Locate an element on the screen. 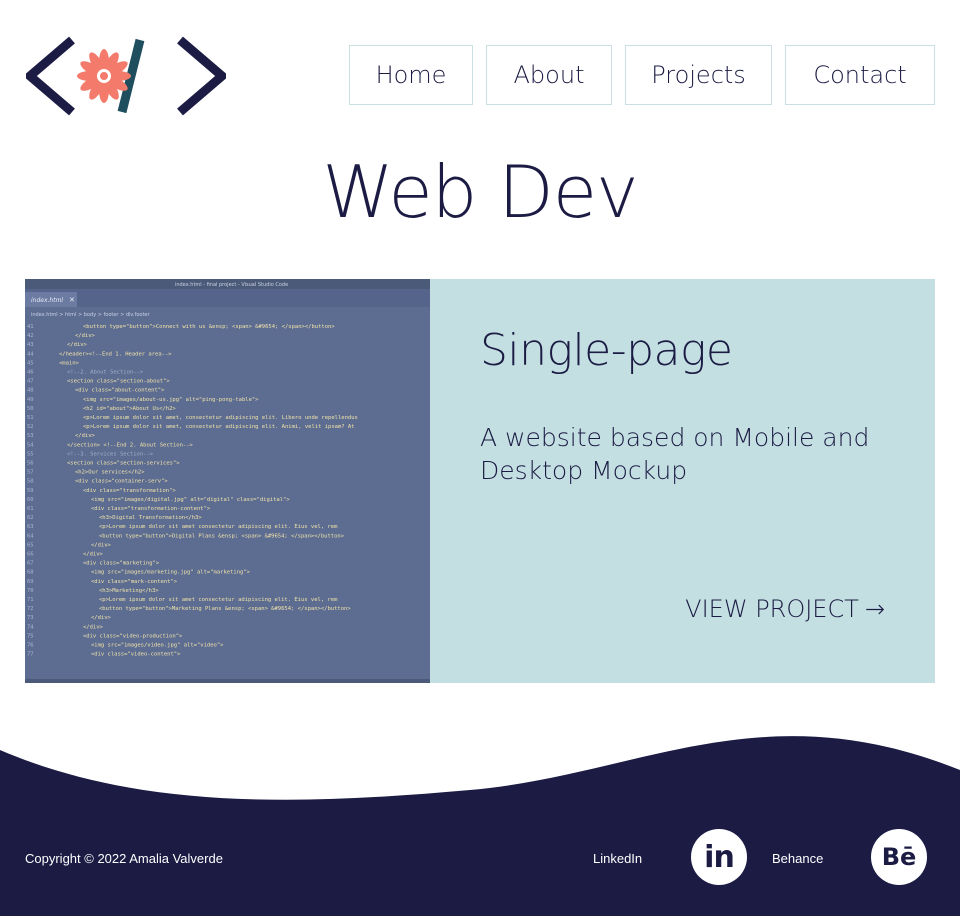 The height and width of the screenshot is (916, 960). code-line-number: 52 is located at coordinates (30, 427).